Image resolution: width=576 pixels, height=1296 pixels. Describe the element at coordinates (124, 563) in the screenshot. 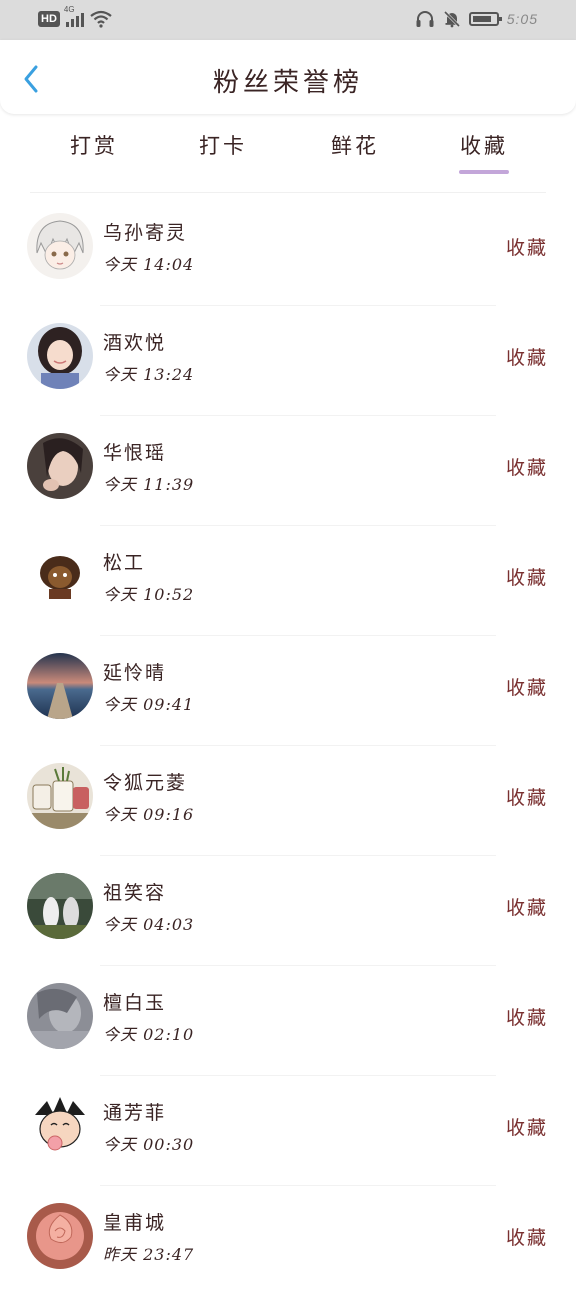

I see `fan-name: 松工` at that location.